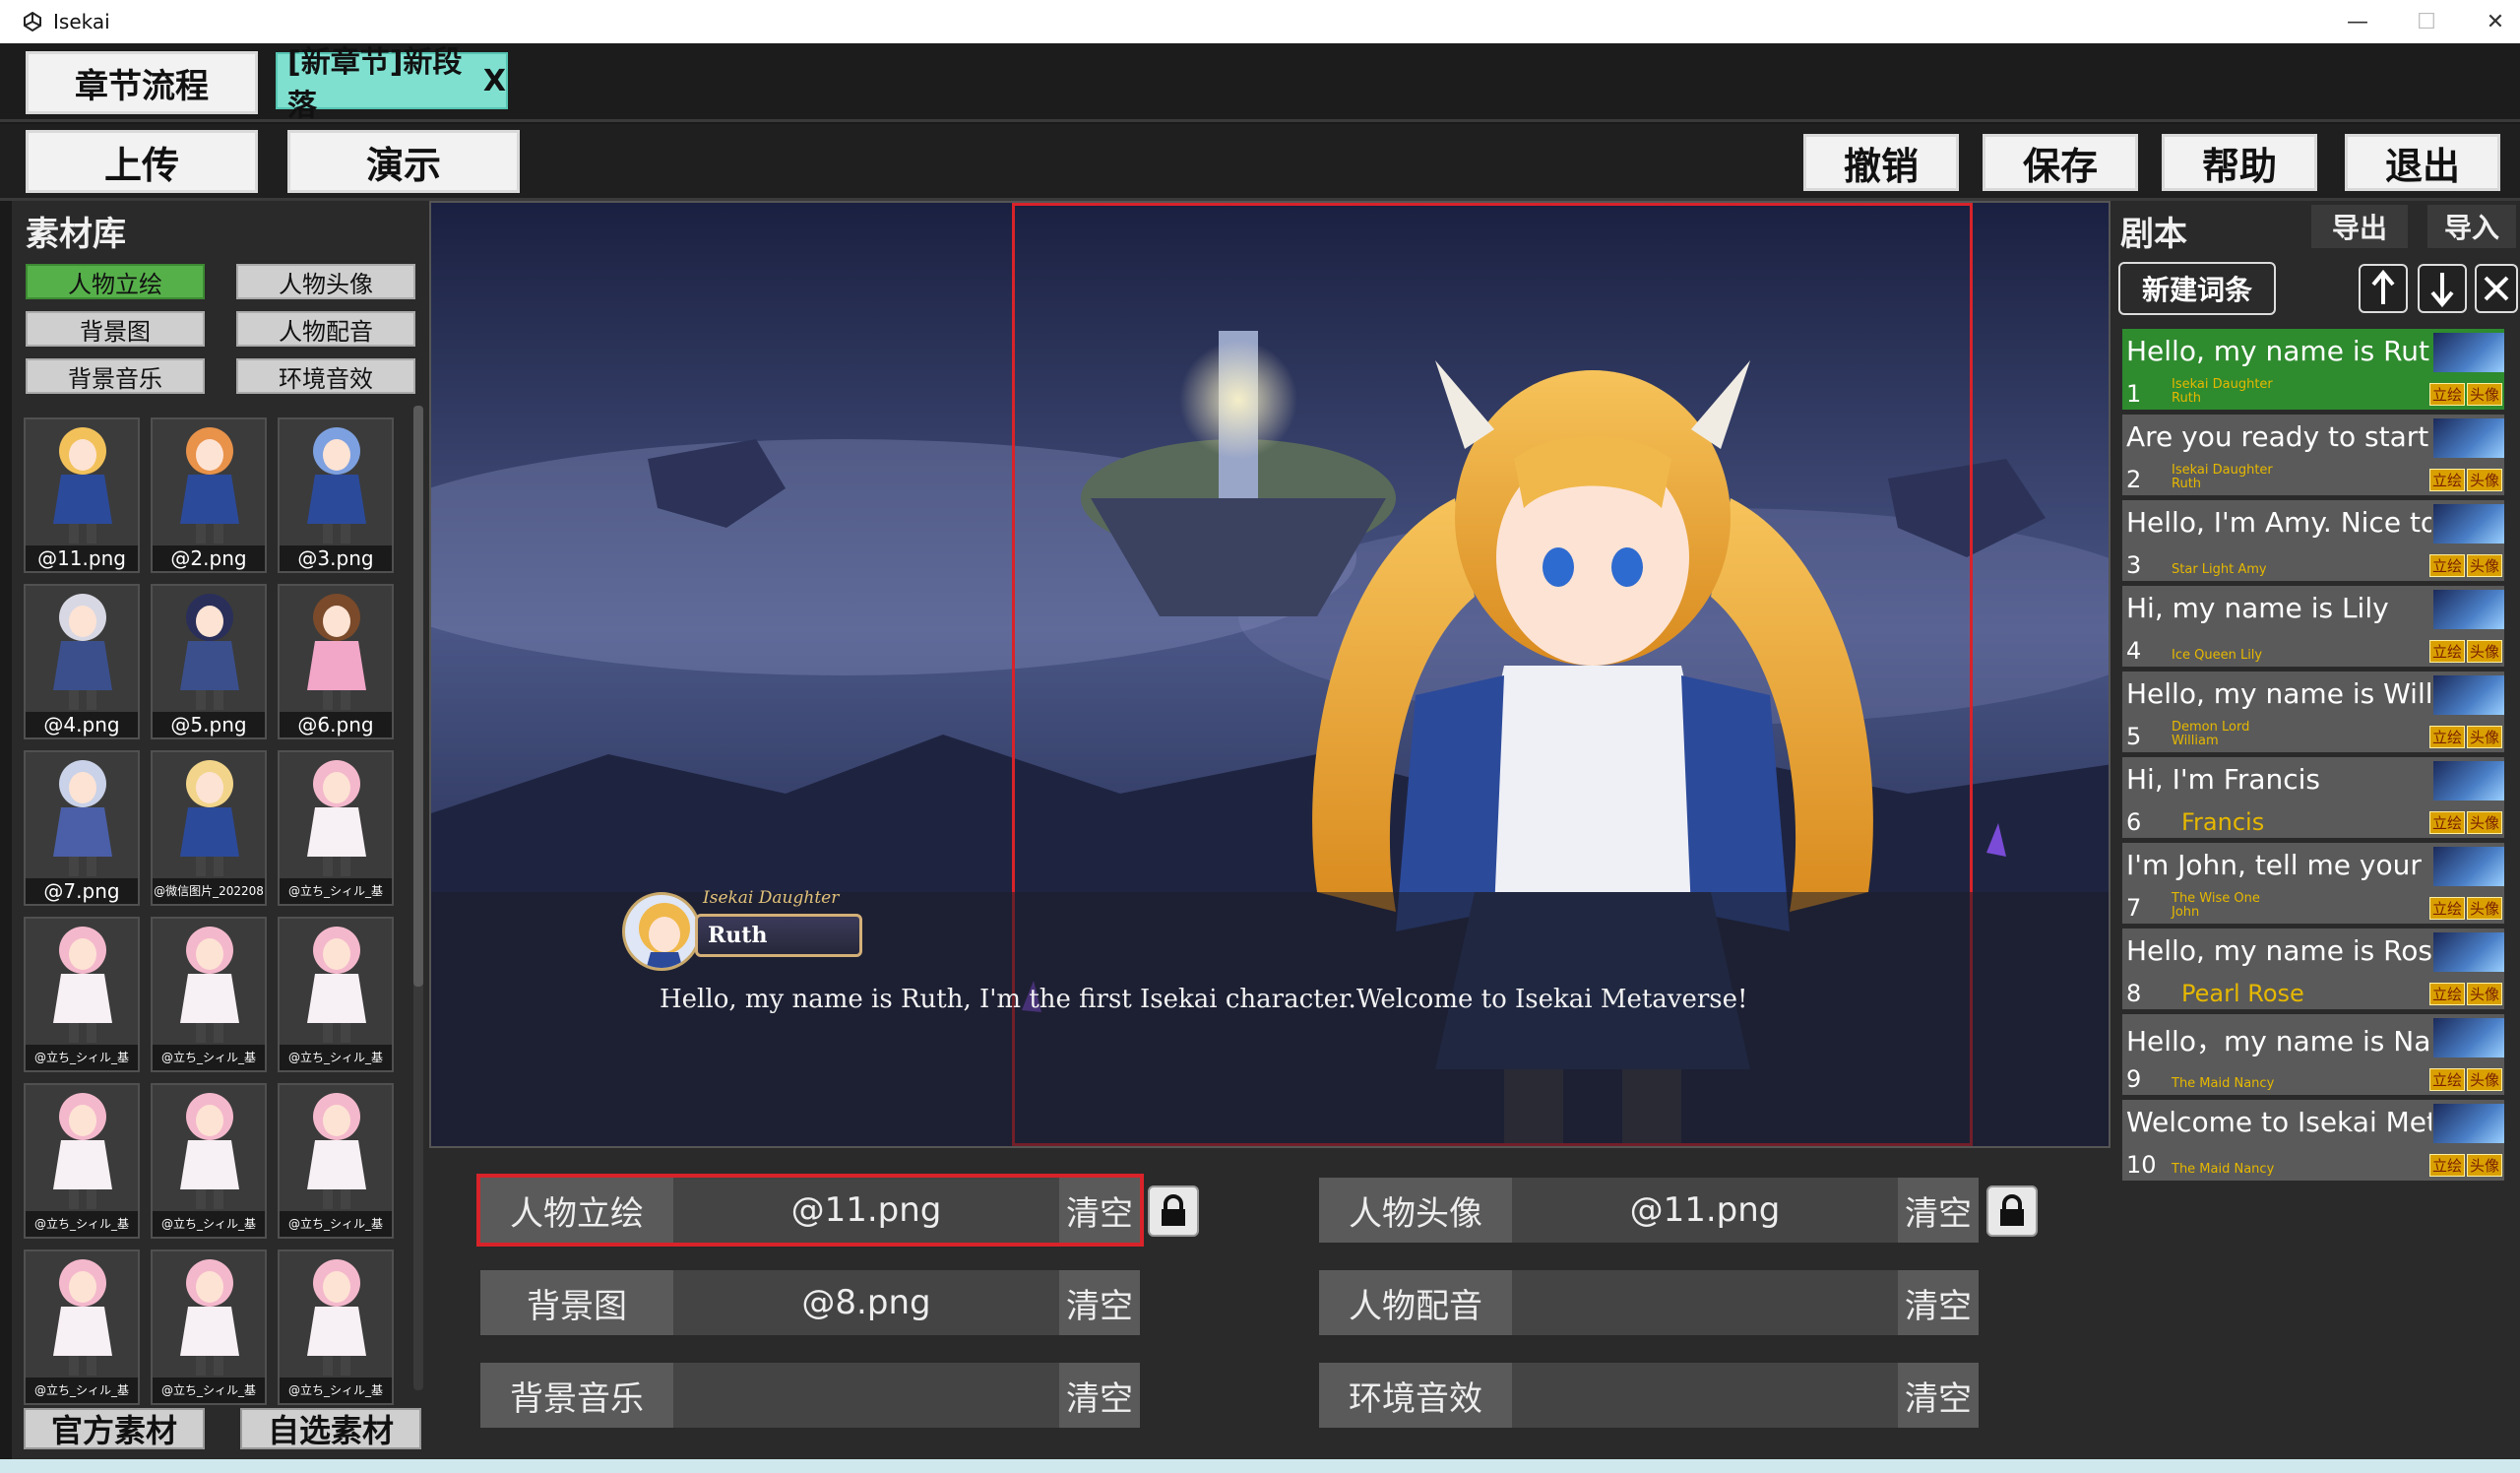 This screenshot has height=1473, width=2520. I want to click on entry-number: 7, so click(2134, 908).